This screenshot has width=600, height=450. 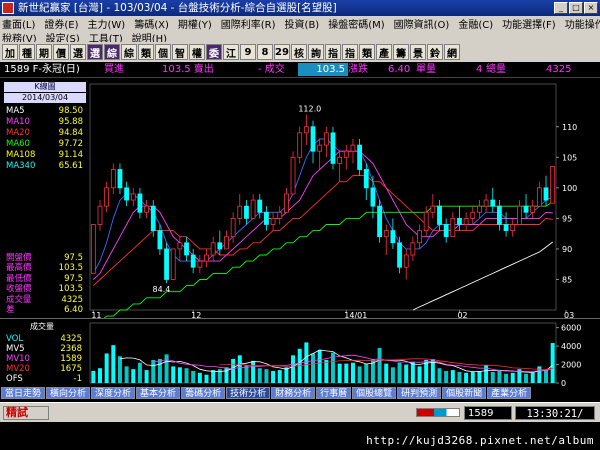 What do you see at coordinates (113, 393) in the screenshot?
I see `tab-2: 深度分析` at bounding box center [113, 393].